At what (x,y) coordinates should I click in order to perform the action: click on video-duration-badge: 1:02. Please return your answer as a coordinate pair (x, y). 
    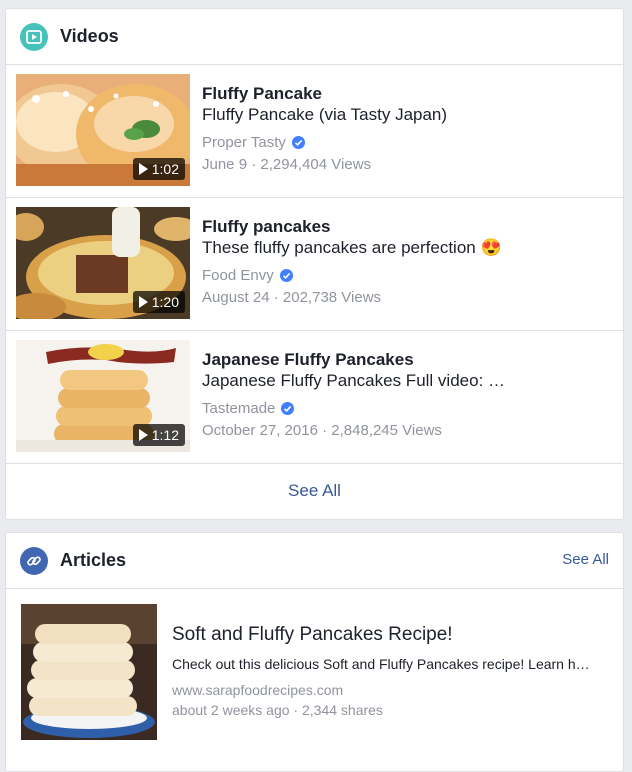
    Looking at the image, I should click on (158, 169).